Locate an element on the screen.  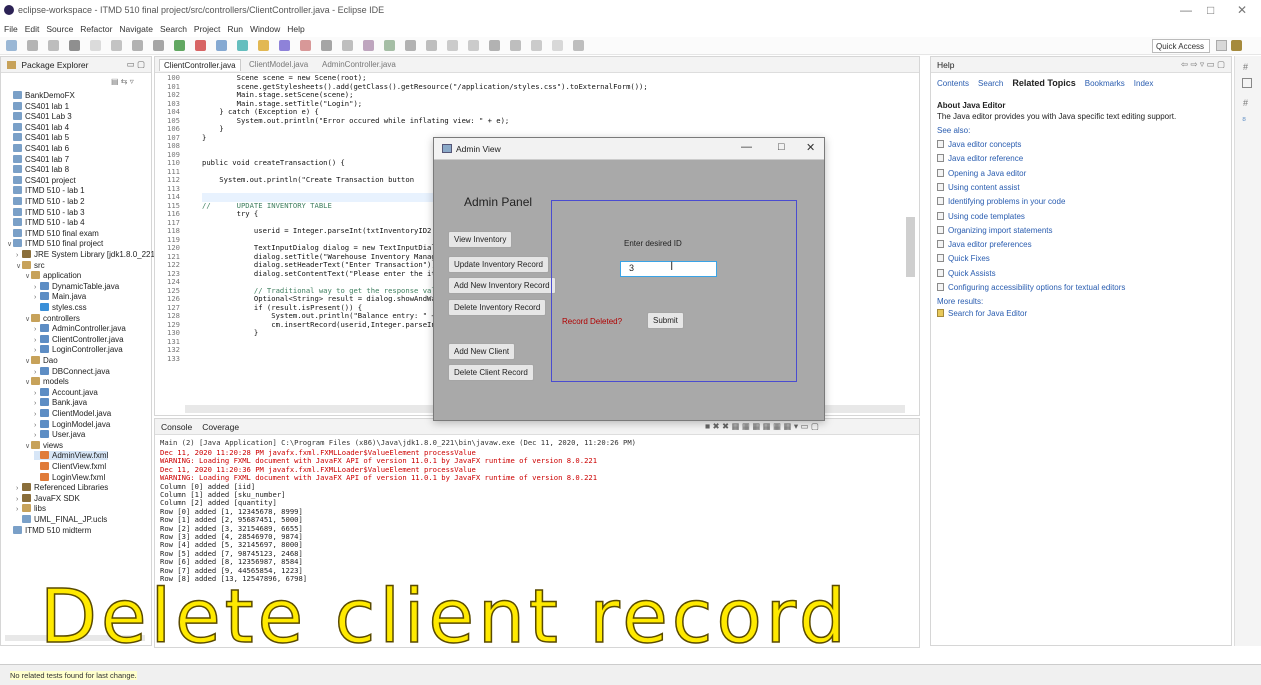
tree-item: ITMD 510 - lab 3 is located at coordinates (46, 212).